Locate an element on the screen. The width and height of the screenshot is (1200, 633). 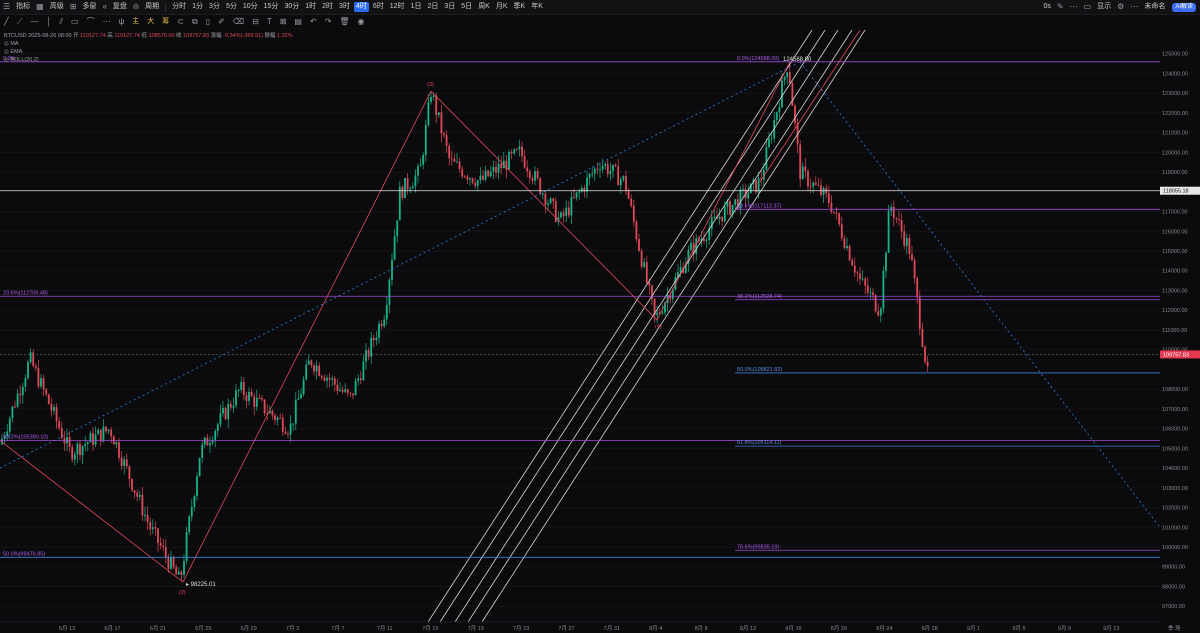
layout-name: 未命名 is located at coordinates (1154, 7).